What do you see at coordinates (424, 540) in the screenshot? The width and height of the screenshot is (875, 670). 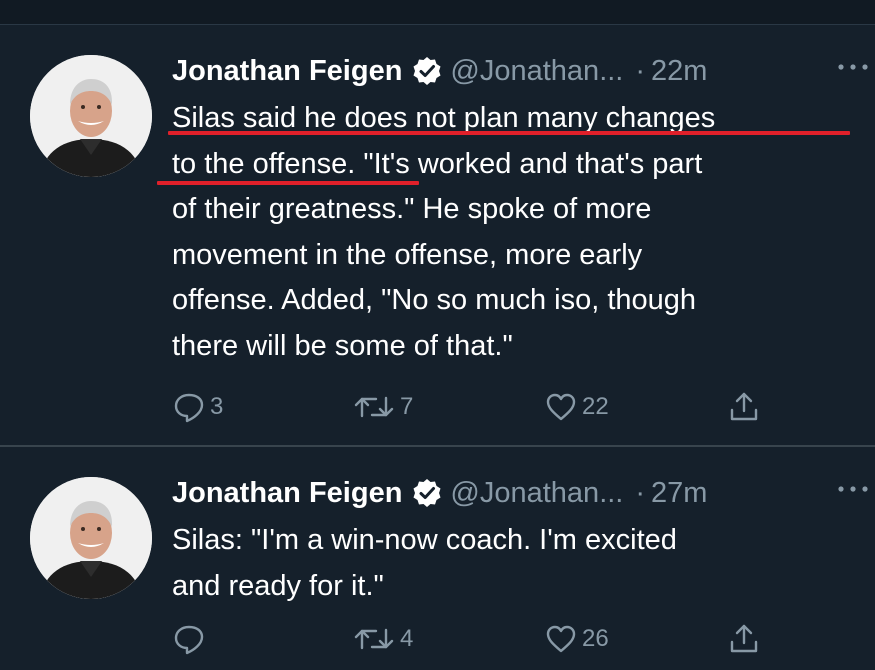 I see `tweet-text-line: Silas: "I'm a win-now coach. I'm excited` at bounding box center [424, 540].